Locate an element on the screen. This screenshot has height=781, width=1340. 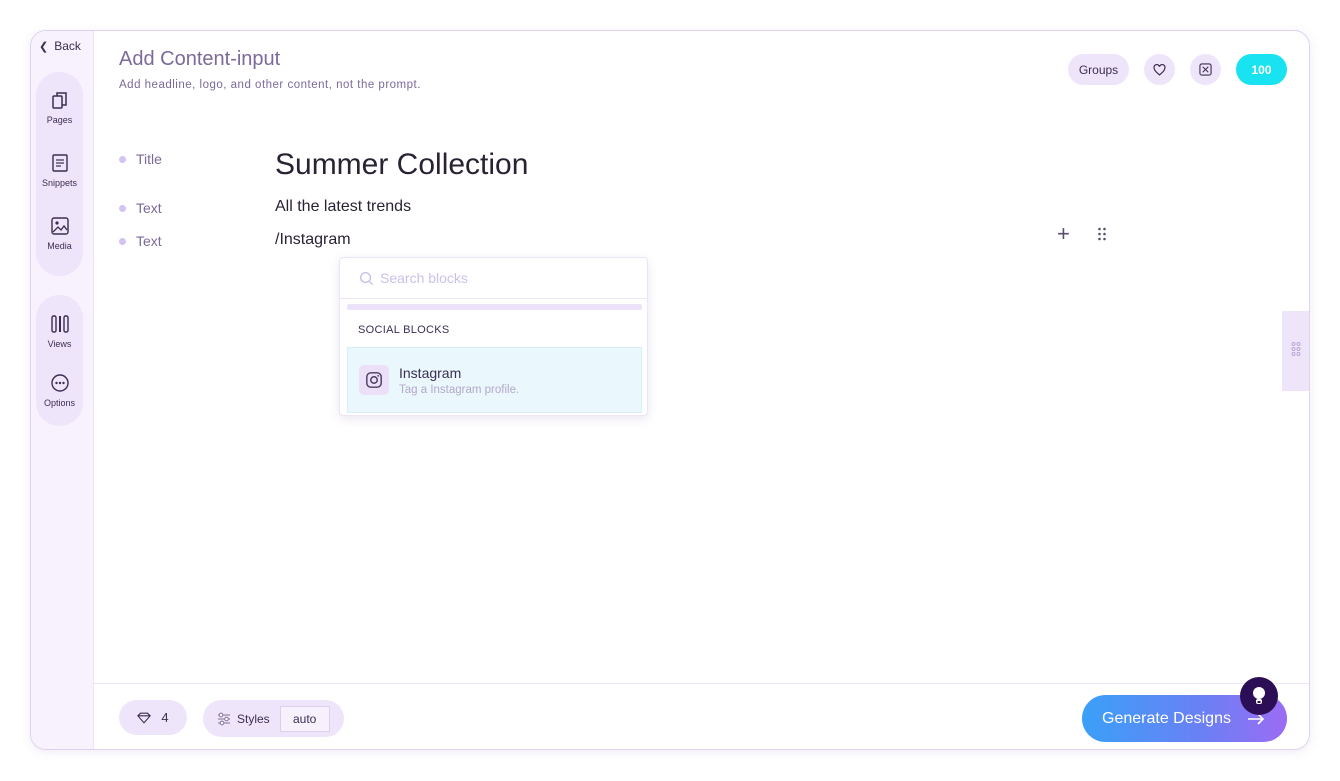
row-label-text-1: Text is located at coordinates (140, 208).